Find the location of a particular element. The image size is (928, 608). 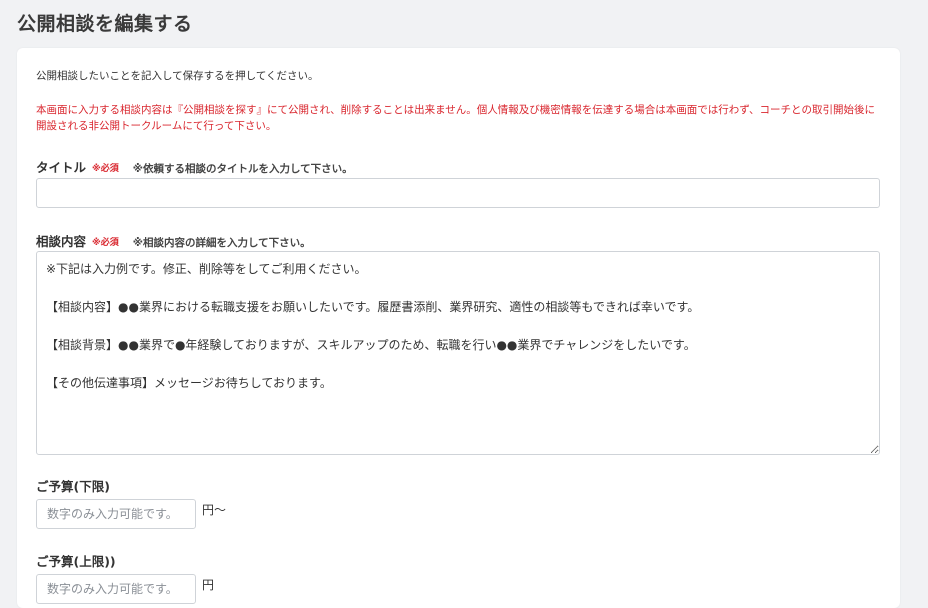

budget-min-input is located at coordinates (116, 514).